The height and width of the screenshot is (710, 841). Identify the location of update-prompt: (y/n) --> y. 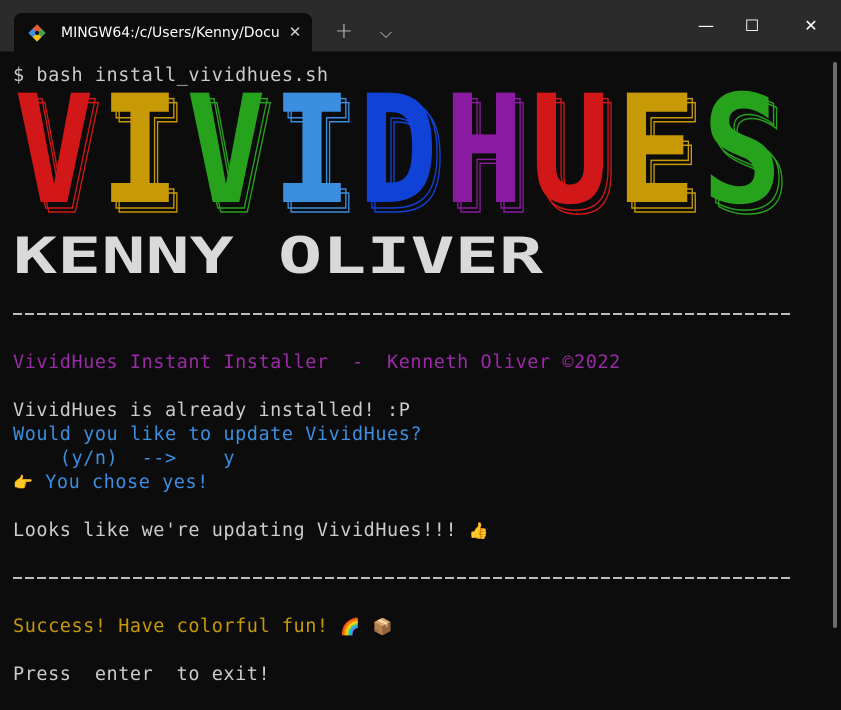
(124, 459).